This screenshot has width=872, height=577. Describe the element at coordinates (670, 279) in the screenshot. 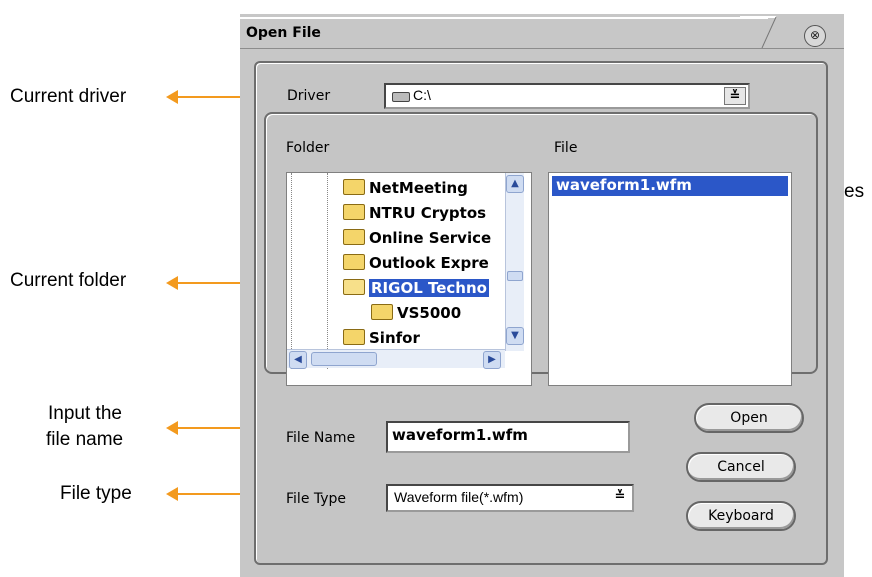

I see `file-list` at that location.